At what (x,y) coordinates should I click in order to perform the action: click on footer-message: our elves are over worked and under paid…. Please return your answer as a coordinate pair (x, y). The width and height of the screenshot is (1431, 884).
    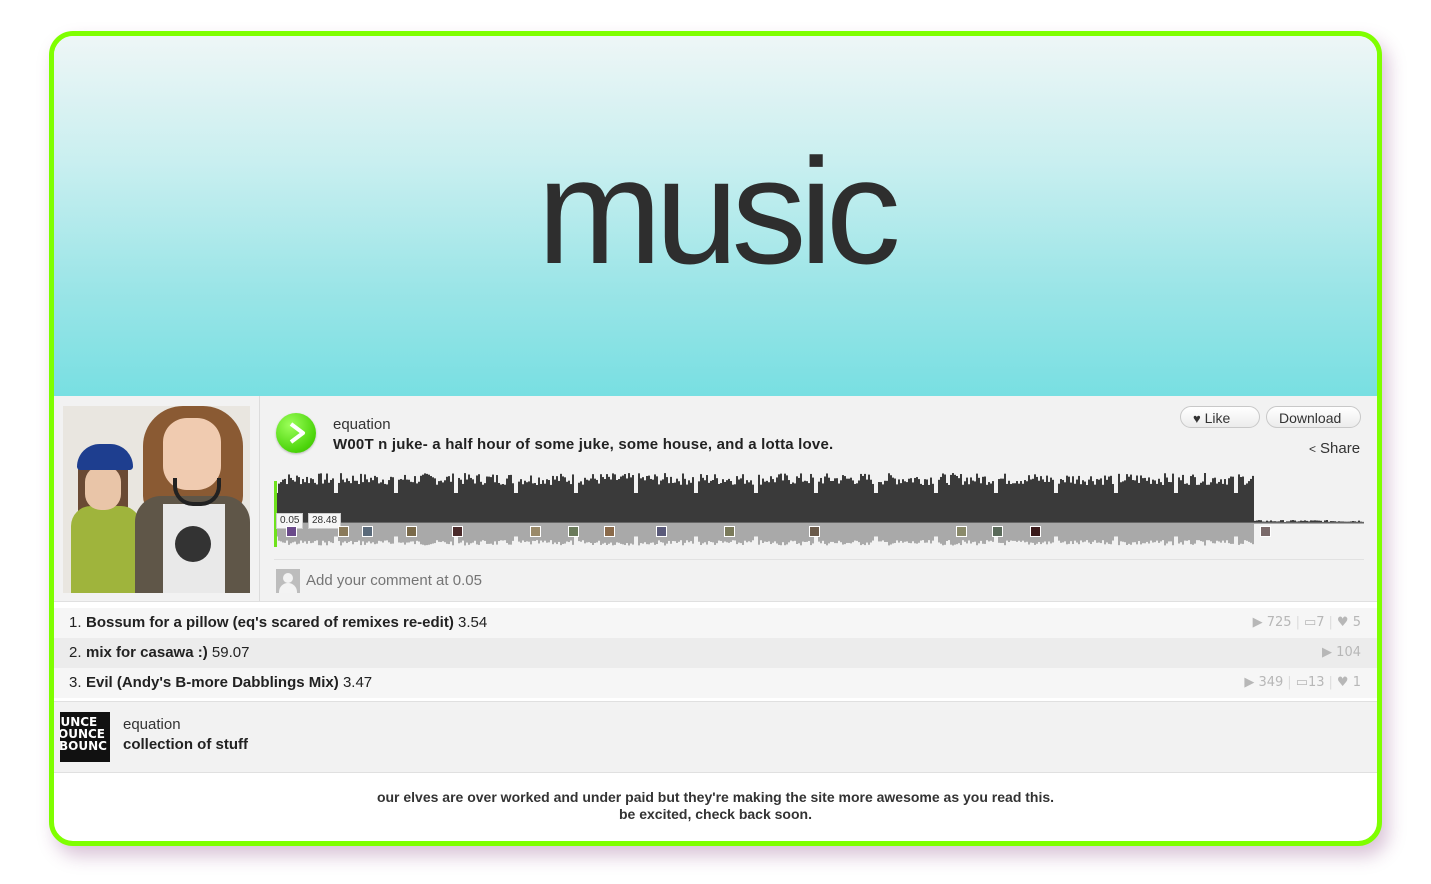
    Looking at the image, I should click on (715, 806).